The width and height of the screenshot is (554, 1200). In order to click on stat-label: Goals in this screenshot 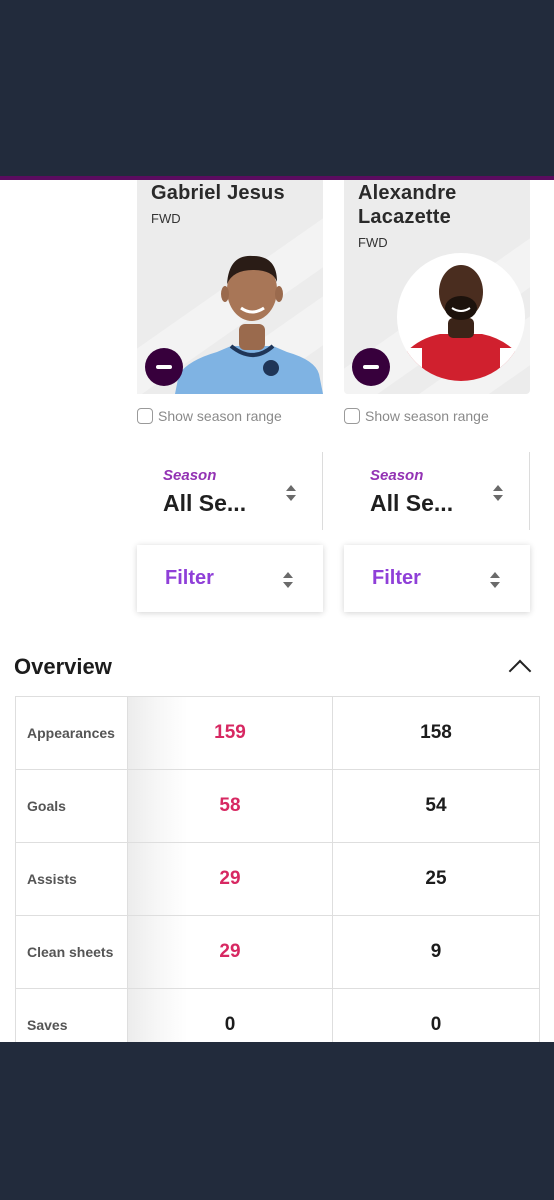, I will do `click(71, 806)`.